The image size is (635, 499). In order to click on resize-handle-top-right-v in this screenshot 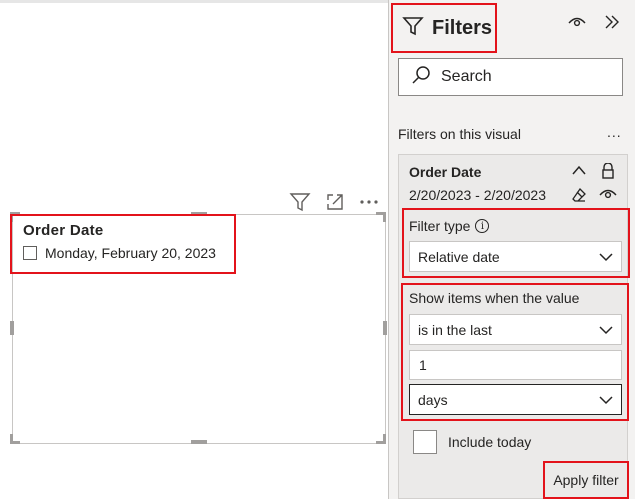, I will do `click(384, 217)`.